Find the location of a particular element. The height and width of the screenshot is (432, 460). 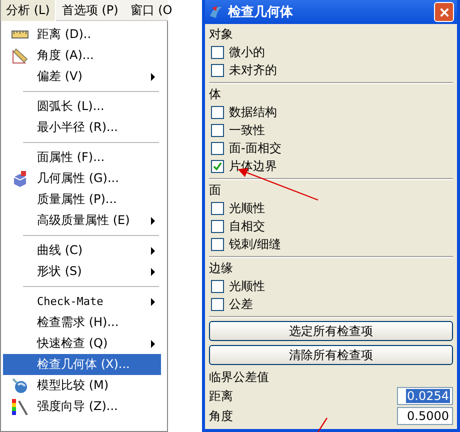

menu-bar-item: 首选项 (P) is located at coordinates (90, 11).